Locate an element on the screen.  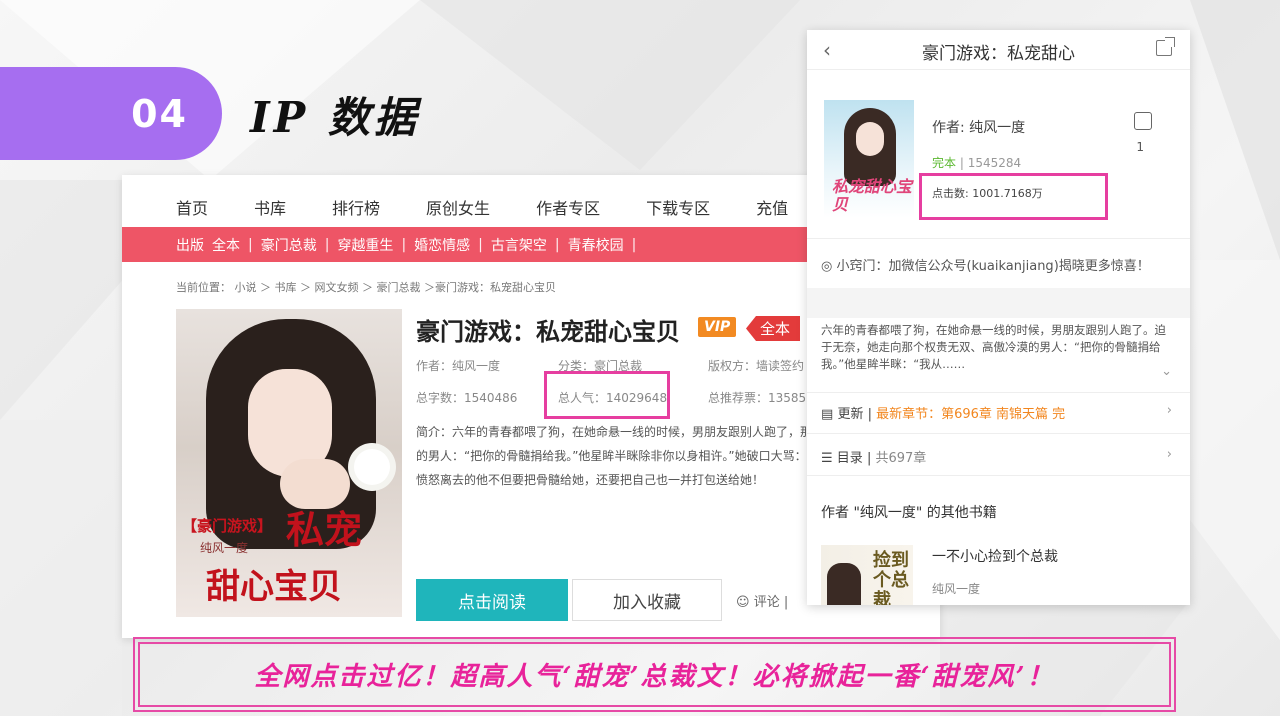
nav-library: 书库 is located at coordinates (270, 207).